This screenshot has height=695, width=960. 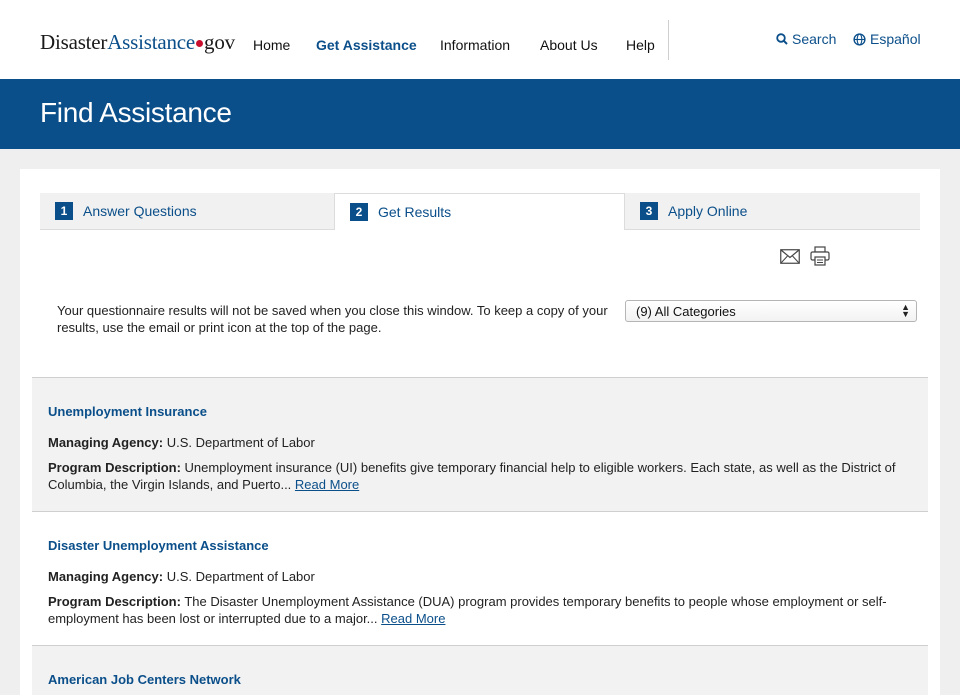 What do you see at coordinates (859, 39) in the screenshot?
I see `globe-icon` at bounding box center [859, 39].